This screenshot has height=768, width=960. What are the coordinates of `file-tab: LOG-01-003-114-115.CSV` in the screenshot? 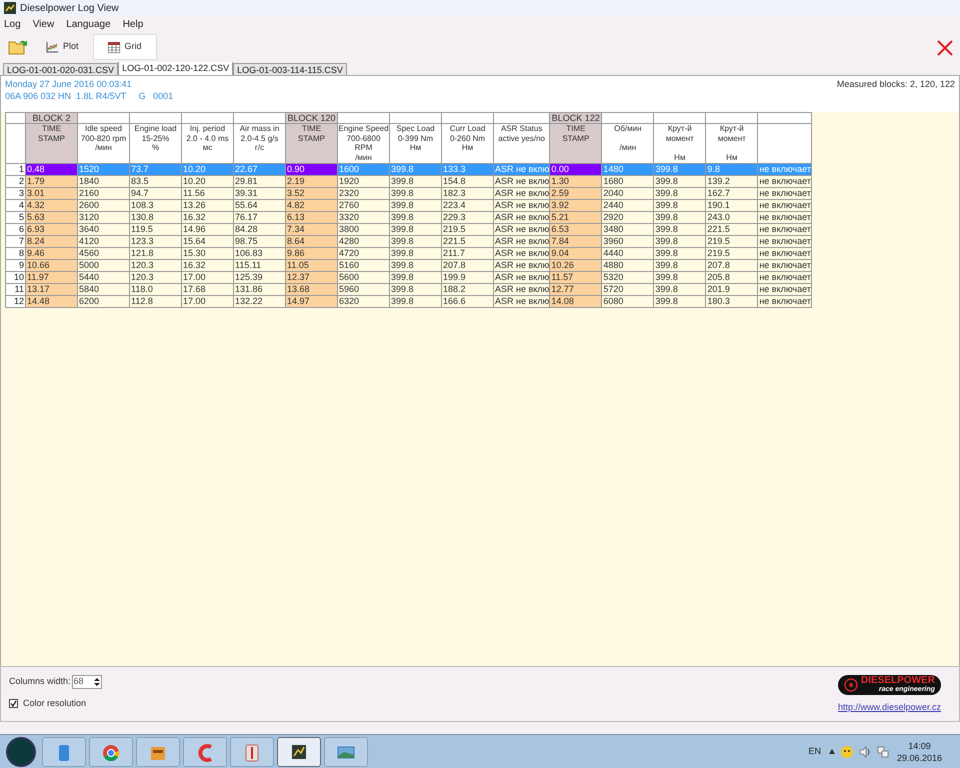 It's located at (290, 69).